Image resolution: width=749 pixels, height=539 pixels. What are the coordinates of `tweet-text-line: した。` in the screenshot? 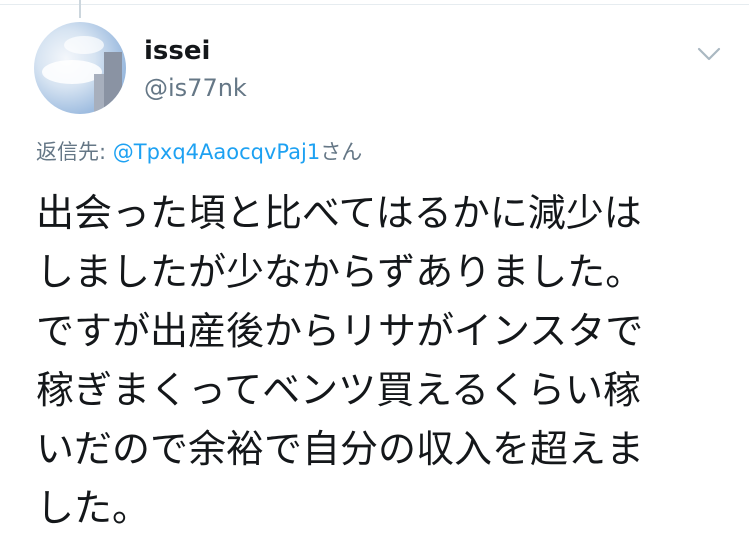 It's located at (93, 508).